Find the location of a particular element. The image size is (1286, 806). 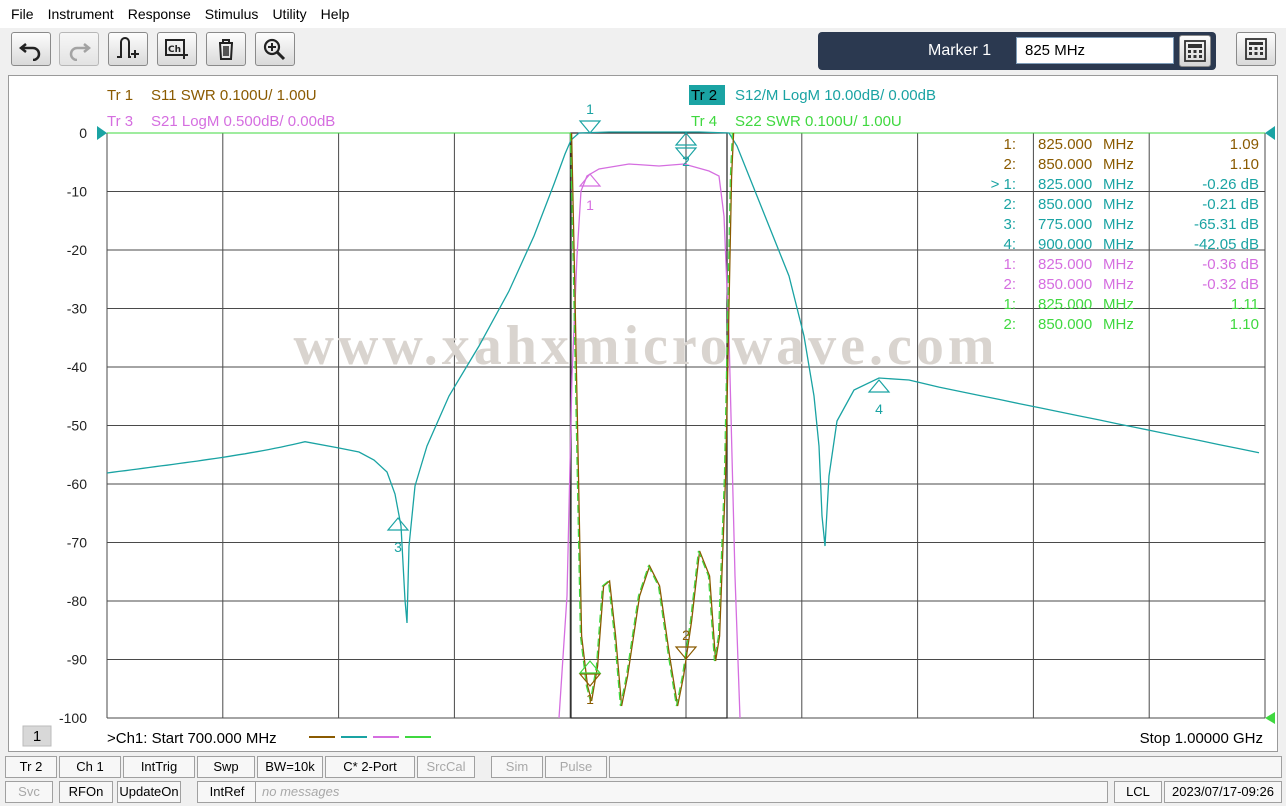

menu-file: File is located at coordinates (22, 14).